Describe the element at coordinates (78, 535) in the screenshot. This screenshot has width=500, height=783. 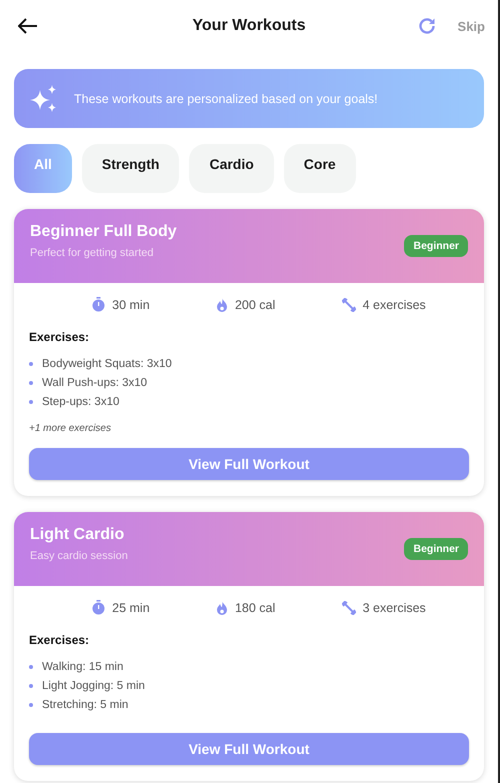
I see `workout-title: Light Cardio` at that location.